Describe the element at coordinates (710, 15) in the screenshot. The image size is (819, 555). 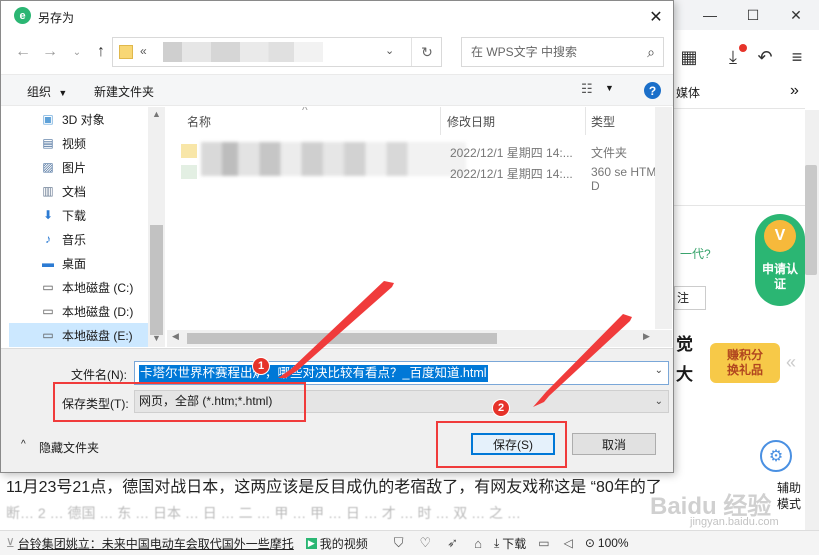
I see `minimize-icon: —` at that location.